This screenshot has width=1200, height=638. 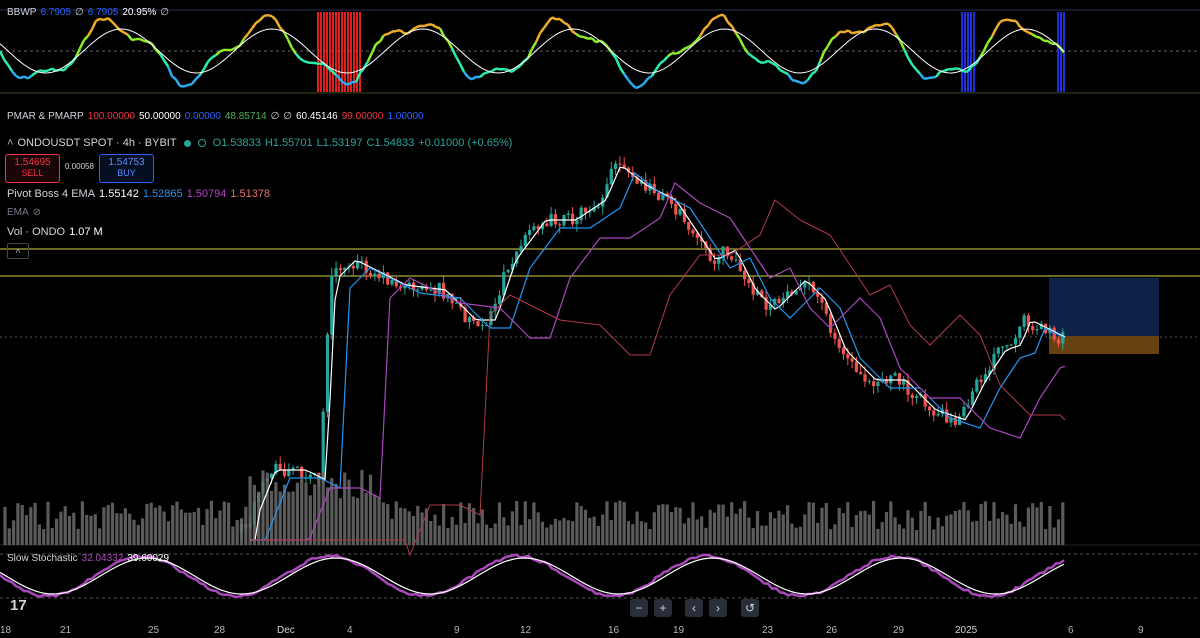 What do you see at coordinates (614, 630) in the screenshot?
I see `x-axis-tick: 16` at bounding box center [614, 630].